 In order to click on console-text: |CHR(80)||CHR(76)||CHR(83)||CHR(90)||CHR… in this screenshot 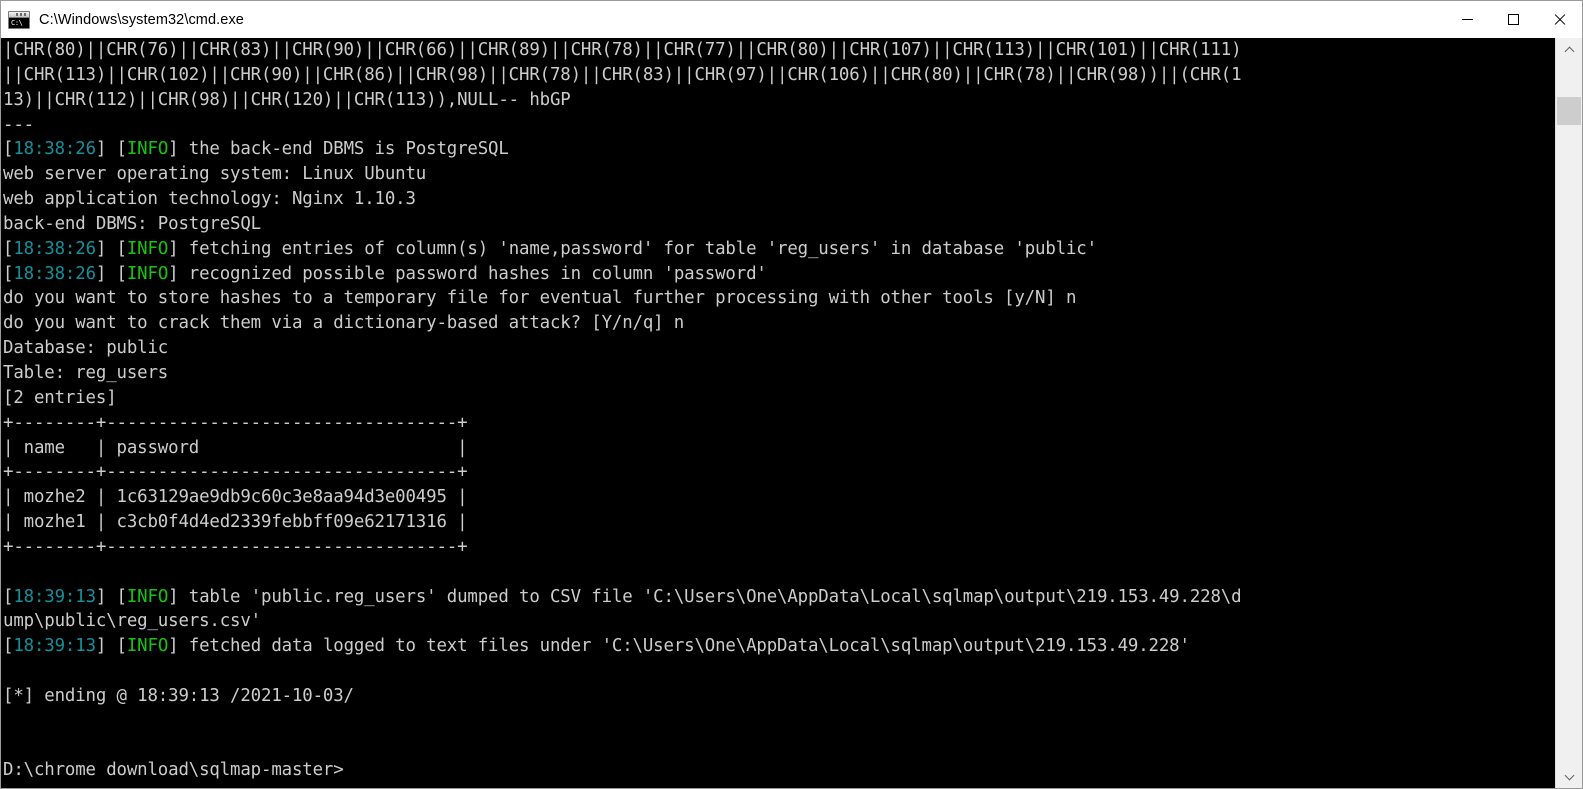, I will do `click(622, 50)`.